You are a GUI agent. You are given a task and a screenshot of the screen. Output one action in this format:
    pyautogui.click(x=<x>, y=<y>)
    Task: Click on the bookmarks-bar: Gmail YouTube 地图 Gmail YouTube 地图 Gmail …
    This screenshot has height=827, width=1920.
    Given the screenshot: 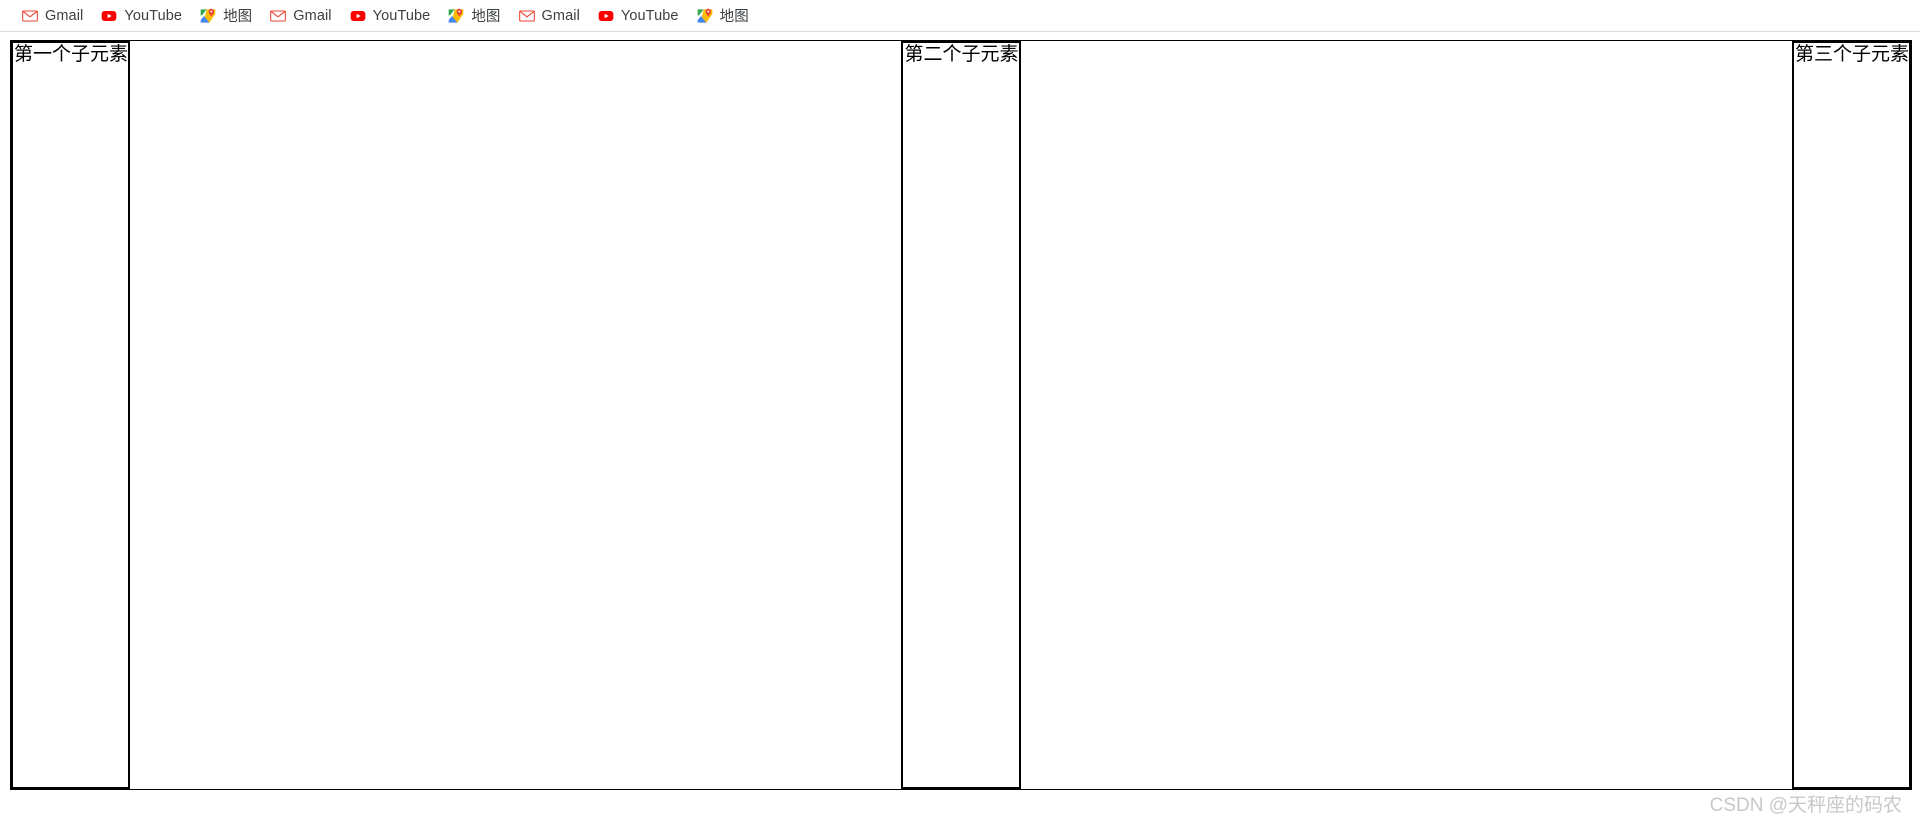 What is the action you would take?
    pyautogui.click(x=960, y=16)
    